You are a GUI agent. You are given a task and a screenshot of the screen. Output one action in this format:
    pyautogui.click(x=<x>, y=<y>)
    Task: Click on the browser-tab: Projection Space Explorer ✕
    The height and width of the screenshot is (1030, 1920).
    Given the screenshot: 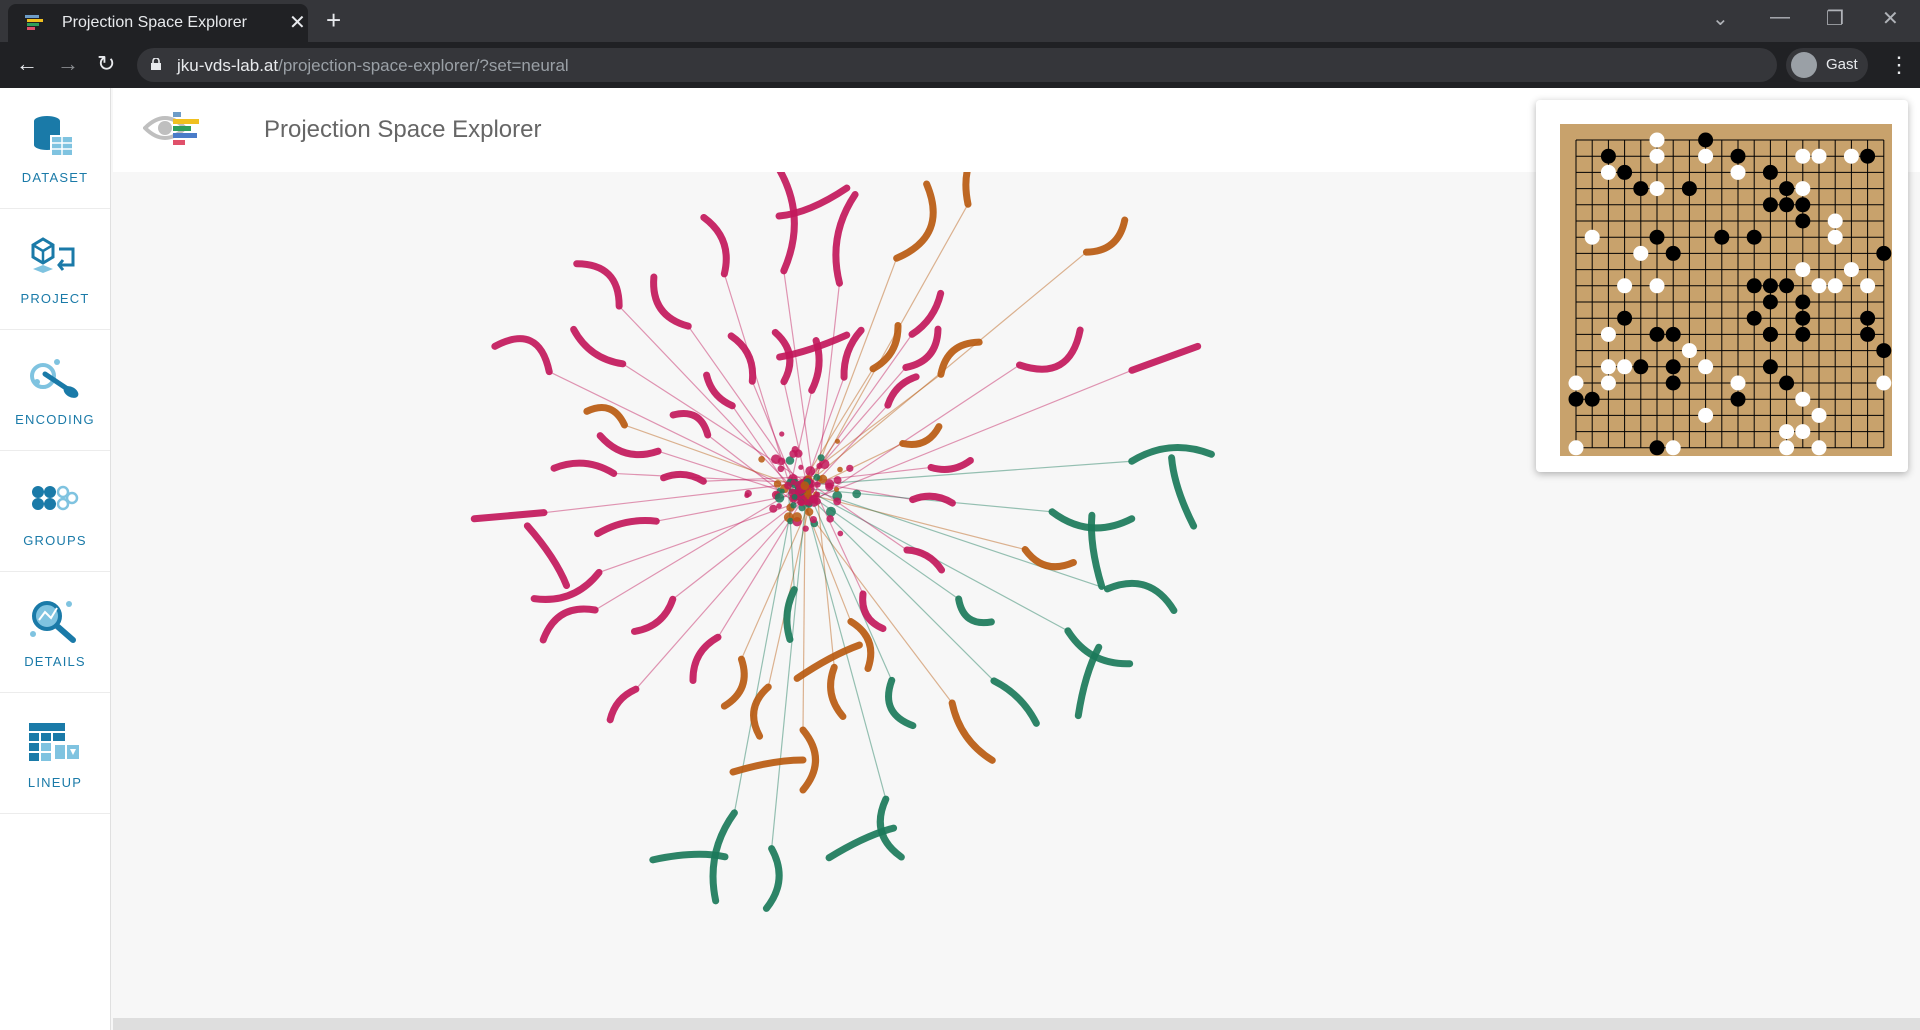 What is the action you would take?
    pyautogui.click(x=158, y=23)
    